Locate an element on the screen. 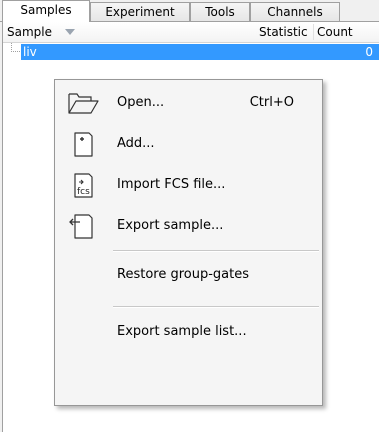 The image size is (379, 432). column-sample-header: Sample is located at coordinates (29, 32).